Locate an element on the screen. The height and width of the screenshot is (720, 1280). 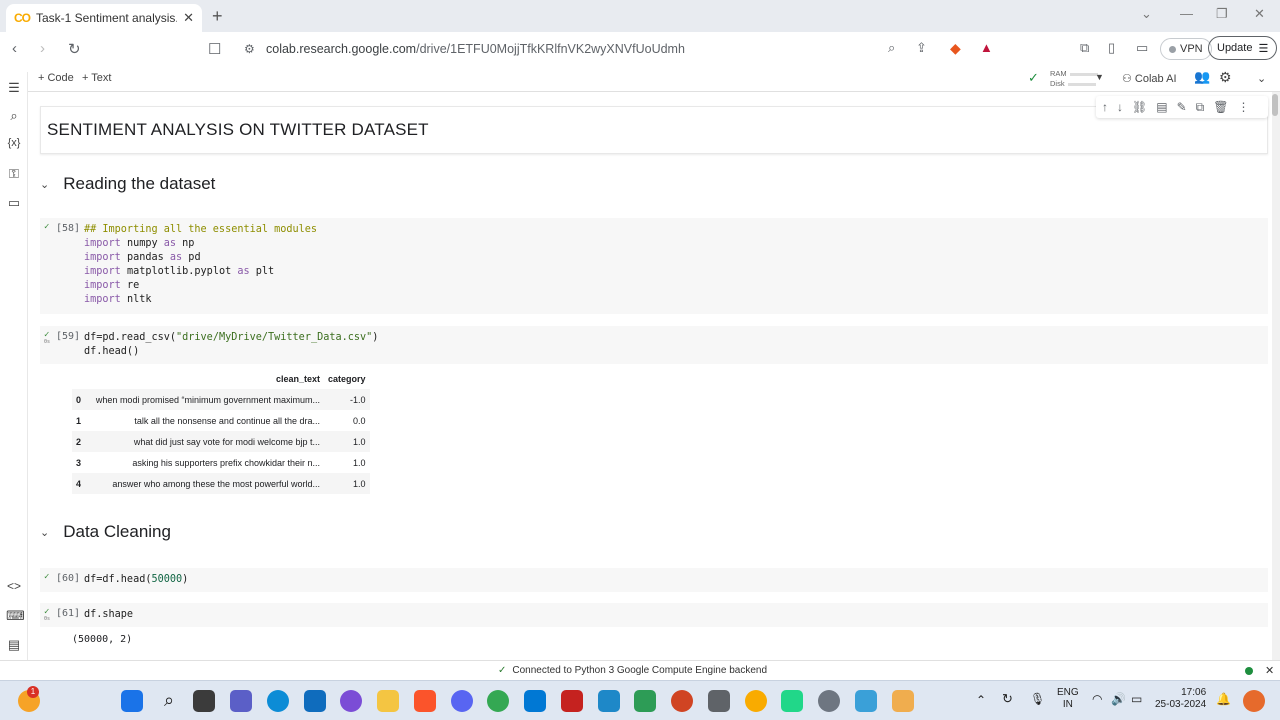
settings-gear-icon: ⚙ is located at coordinates (1225, 77).